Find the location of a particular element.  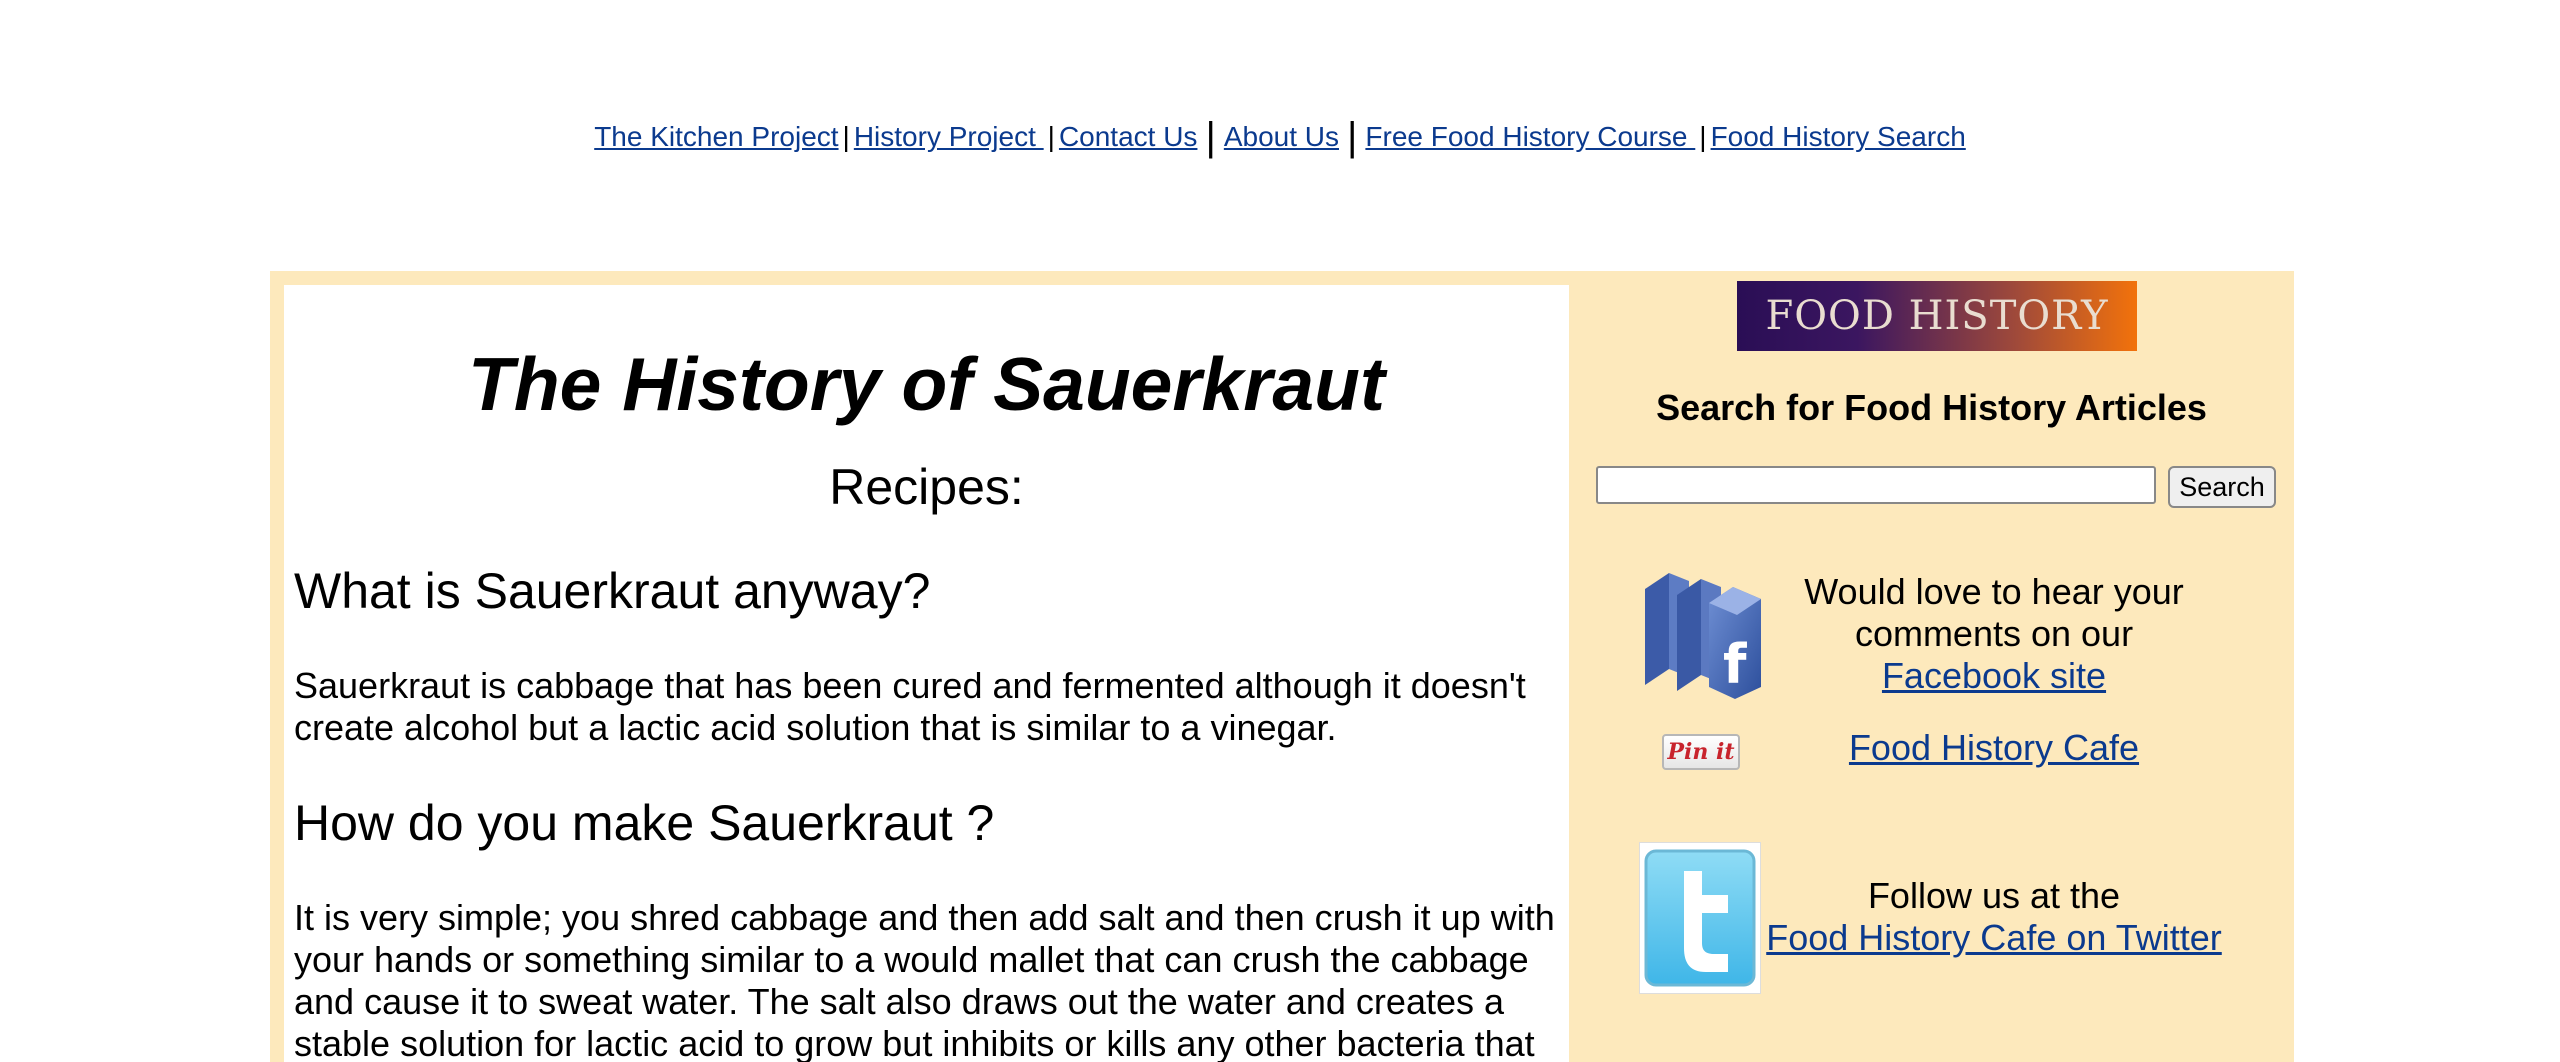

facebook-icon: f is located at coordinates (1704, 629).